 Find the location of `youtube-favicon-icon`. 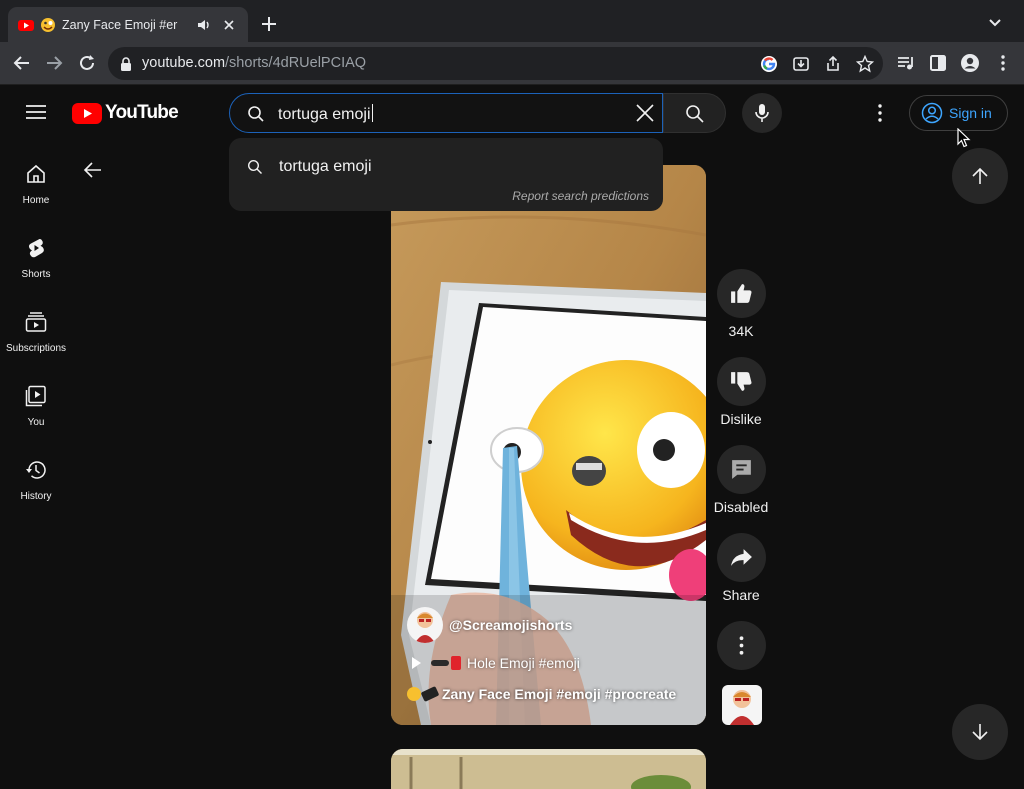

youtube-favicon-icon is located at coordinates (26, 25).